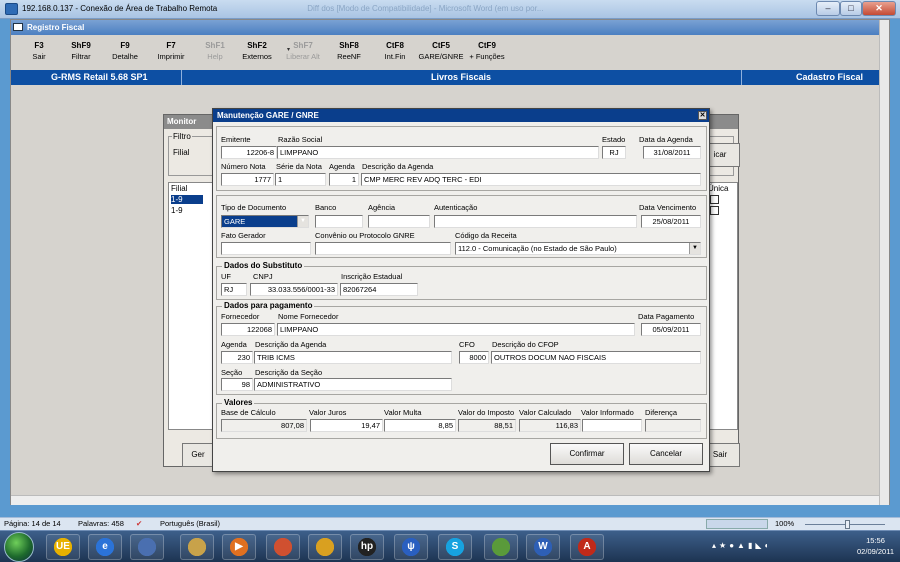 The width and height of the screenshot is (900, 562). Describe the element at coordinates (847, 524) in the screenshot. I see `zoom-slider-thumb` at that location.